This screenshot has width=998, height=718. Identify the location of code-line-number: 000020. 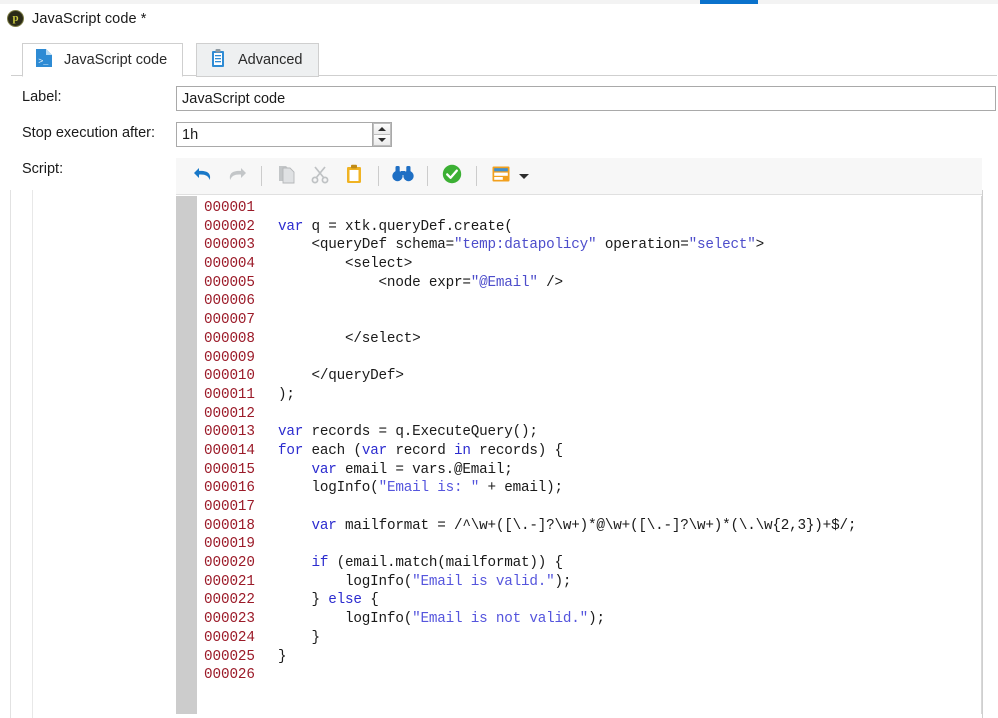
(229, 563).